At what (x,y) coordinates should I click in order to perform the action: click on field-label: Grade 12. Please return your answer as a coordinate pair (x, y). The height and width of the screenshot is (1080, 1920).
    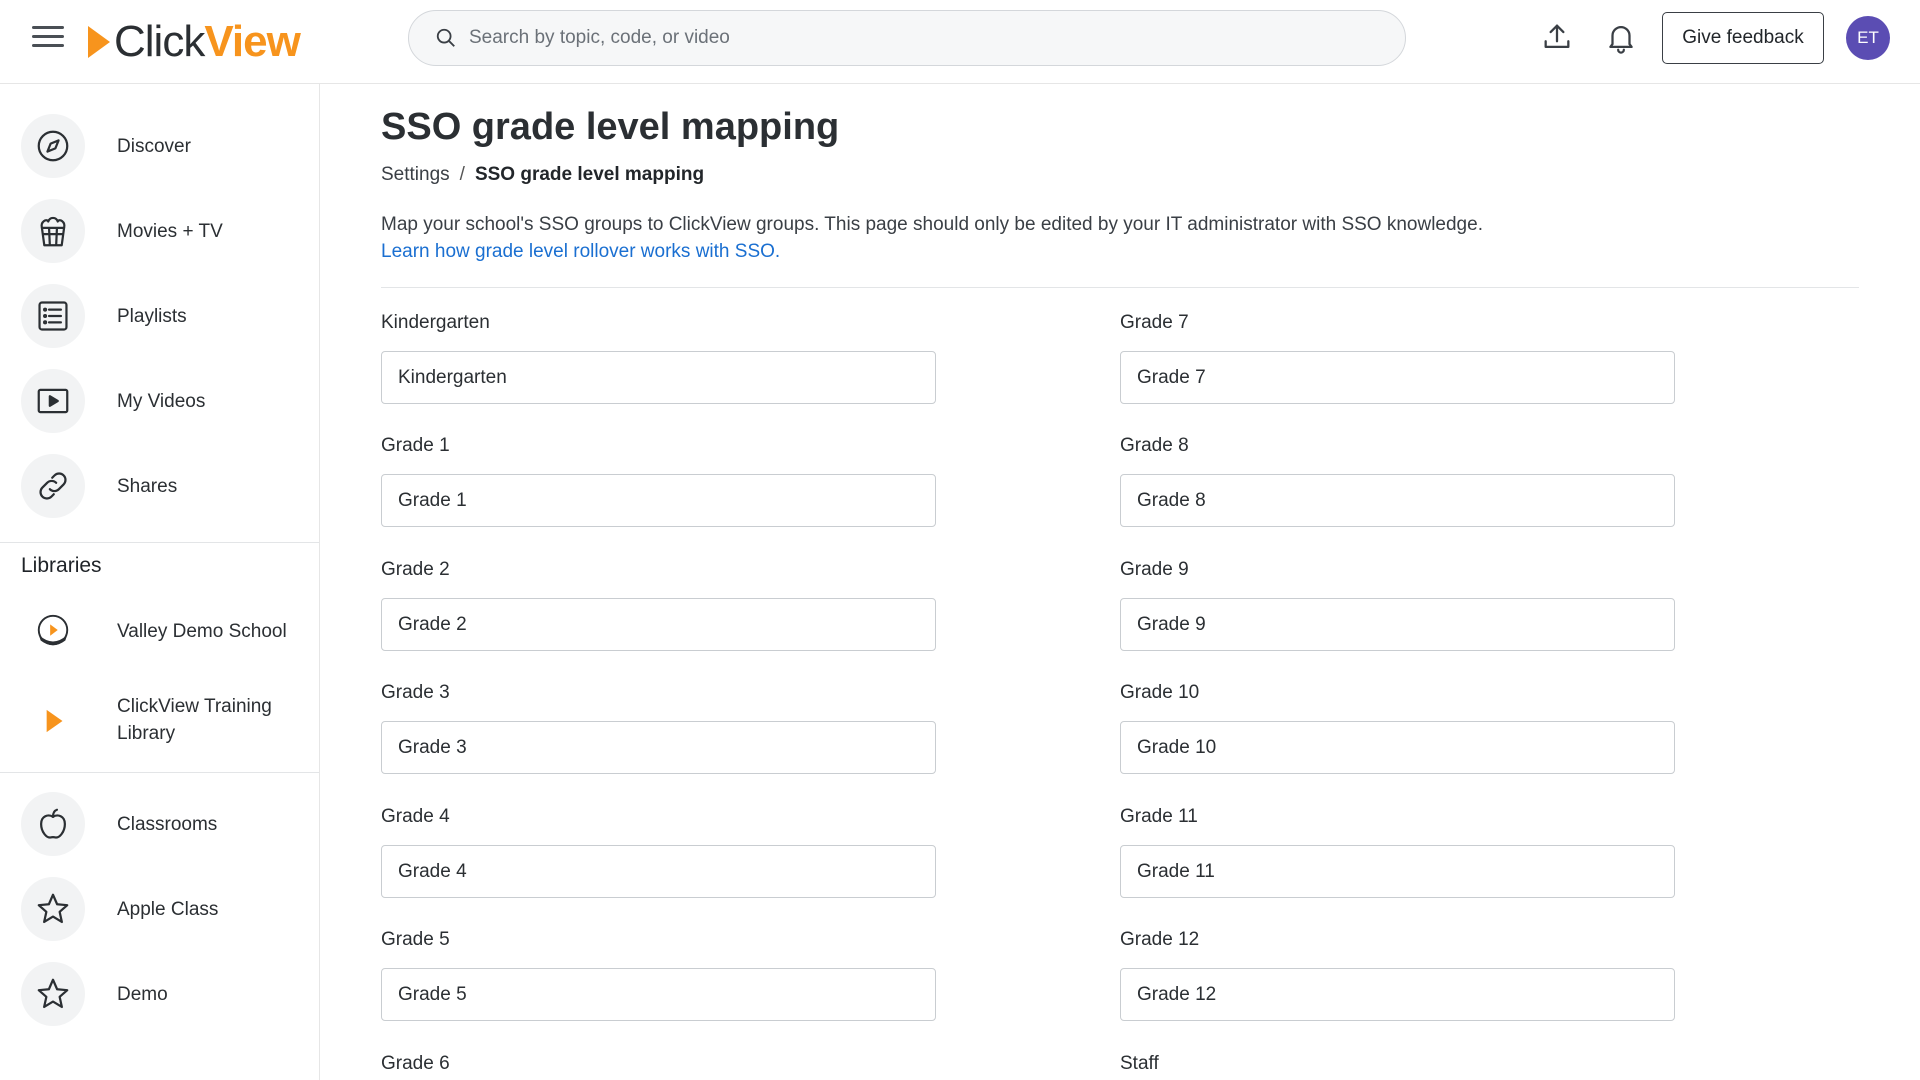
    Looking at the image, I should click on (1160, 939).